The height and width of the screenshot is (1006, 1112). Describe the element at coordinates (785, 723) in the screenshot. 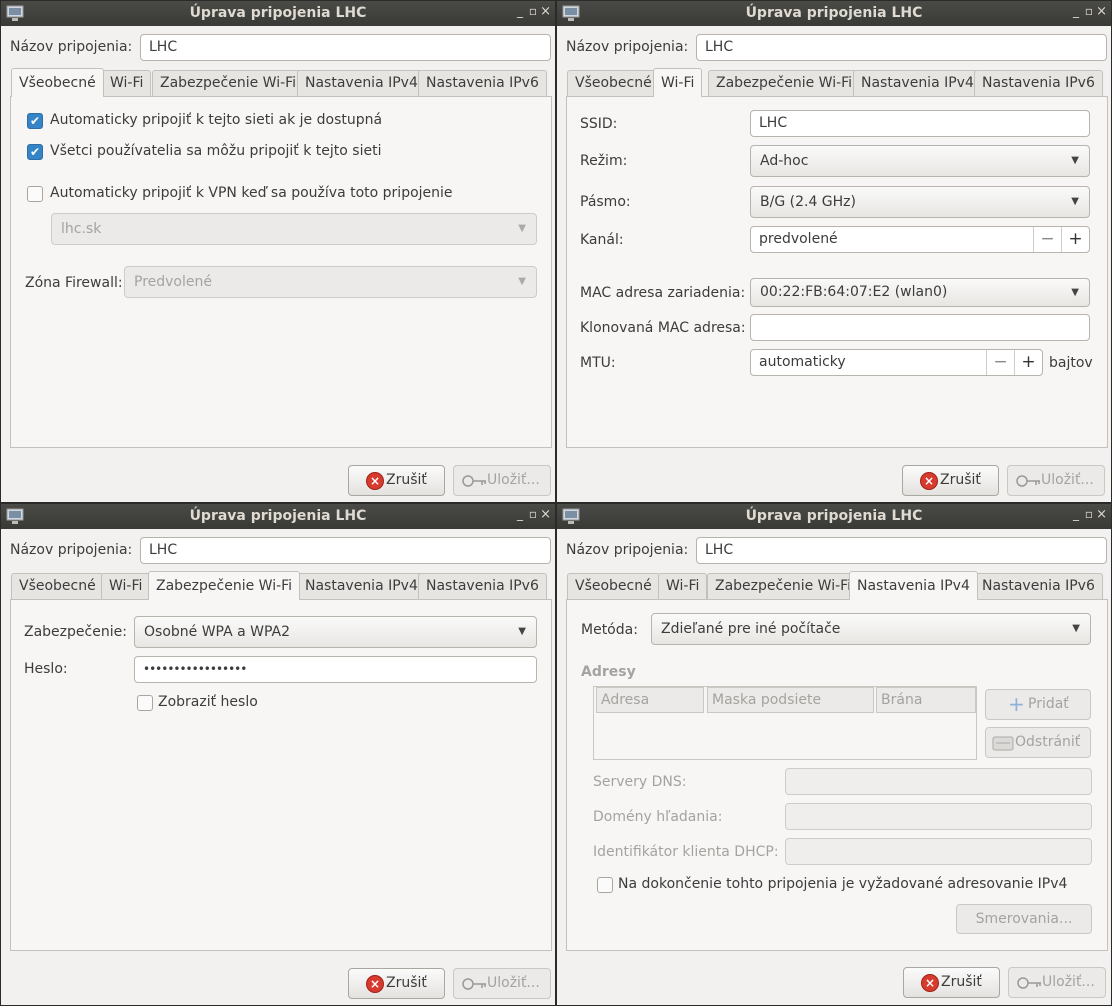

I see `addresses-table: Adresa Maska podsiete Brána` at that location.